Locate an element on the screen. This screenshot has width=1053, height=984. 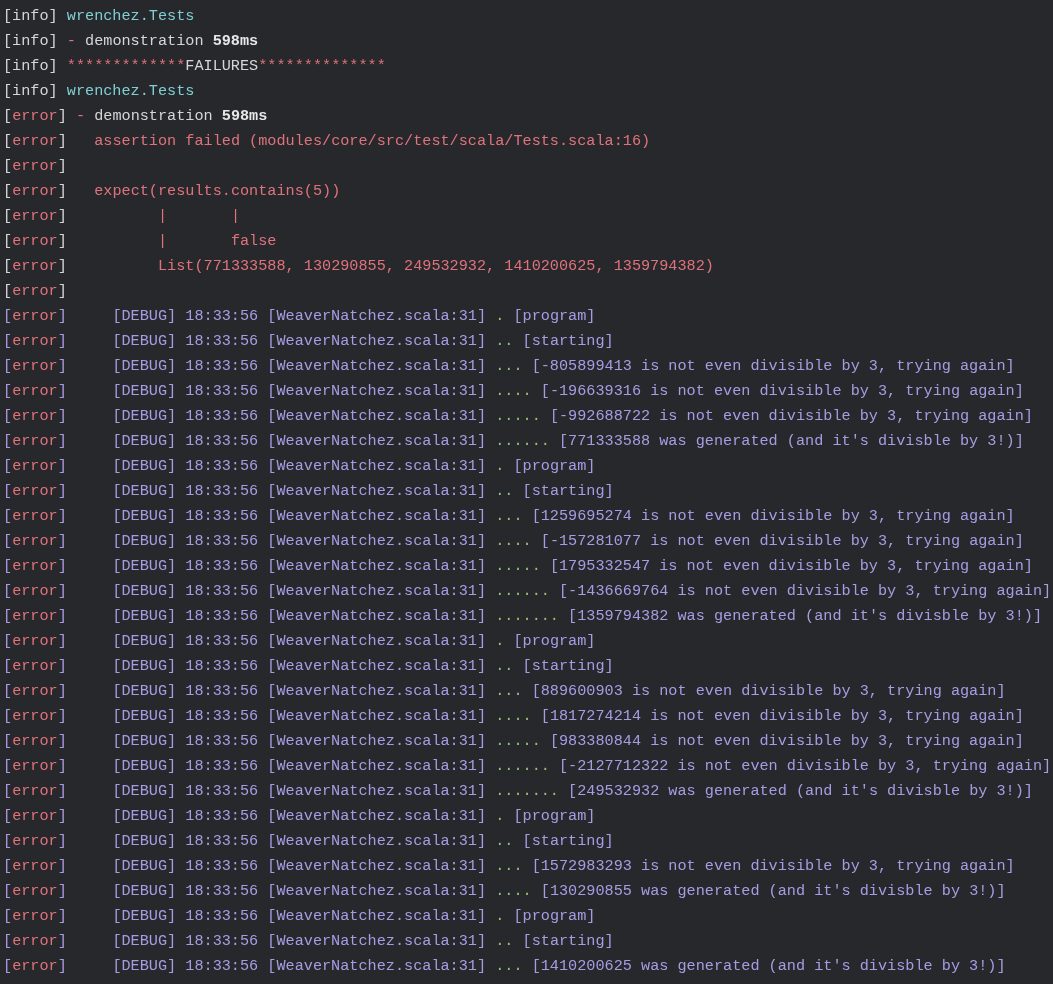
log-line: [error] assertion failed (modules/core/src/test/scala/Tests.scala:16) is located at coordinates (327, 141).